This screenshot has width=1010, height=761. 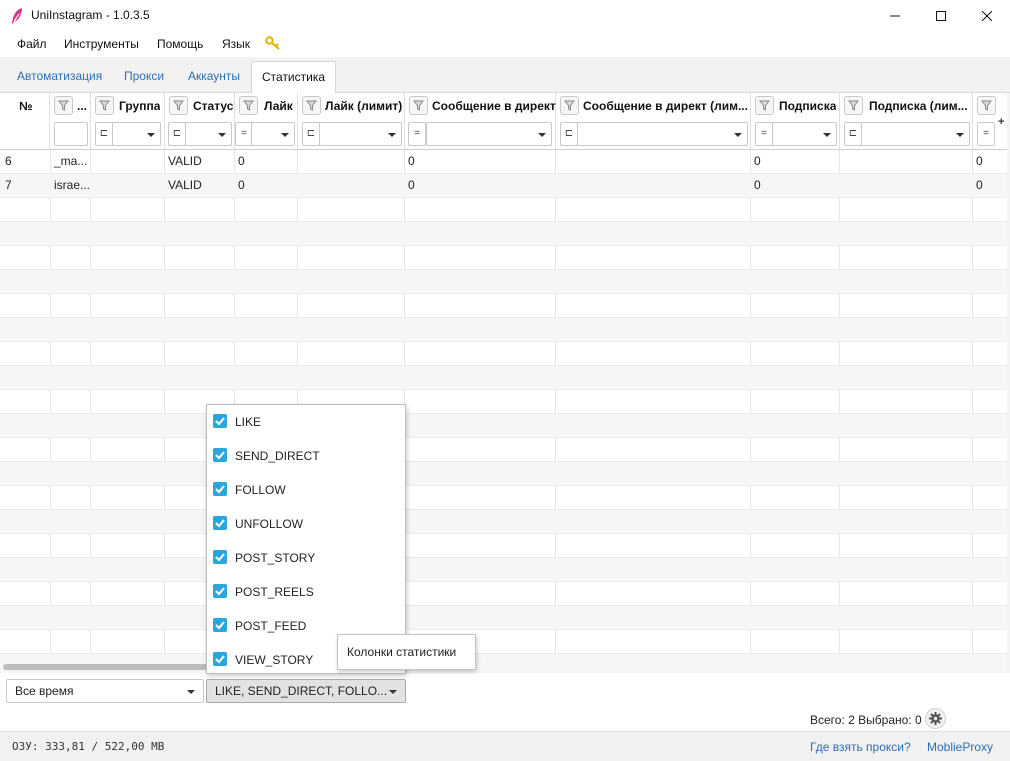 What do you see at coordinates (144, 76) in the screenshot?
I see `tab-proxy: Прокси` at bounding box center [144, 76].